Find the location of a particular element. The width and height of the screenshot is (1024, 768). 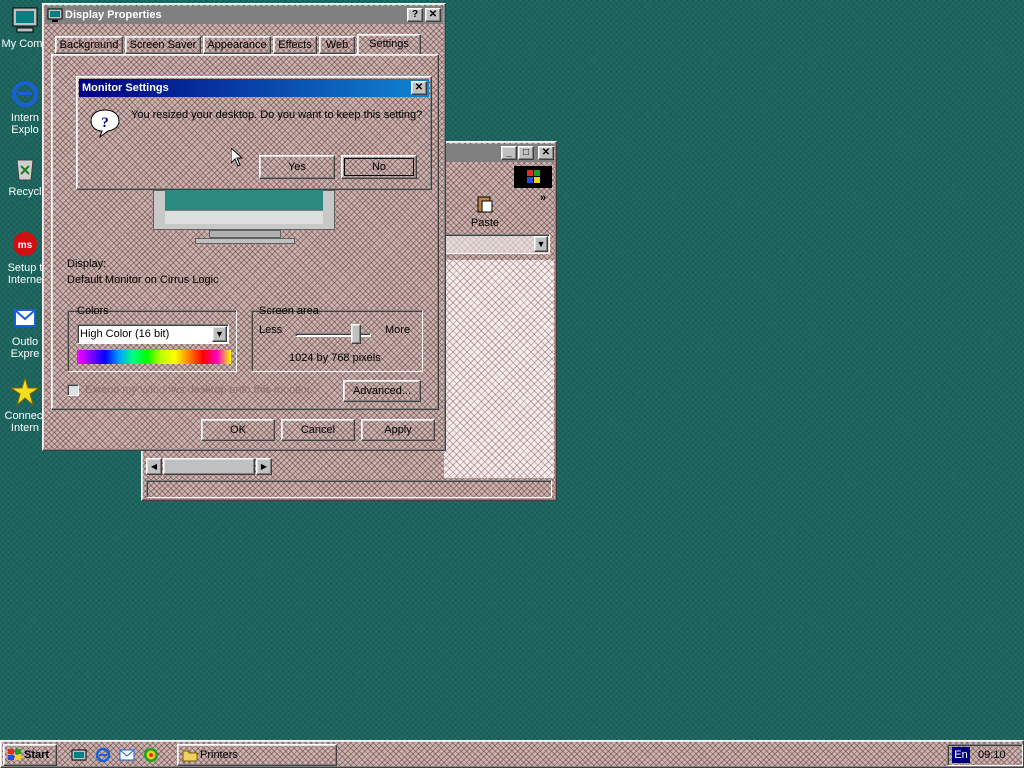

no-button: No is located at coordinates (379, 167).